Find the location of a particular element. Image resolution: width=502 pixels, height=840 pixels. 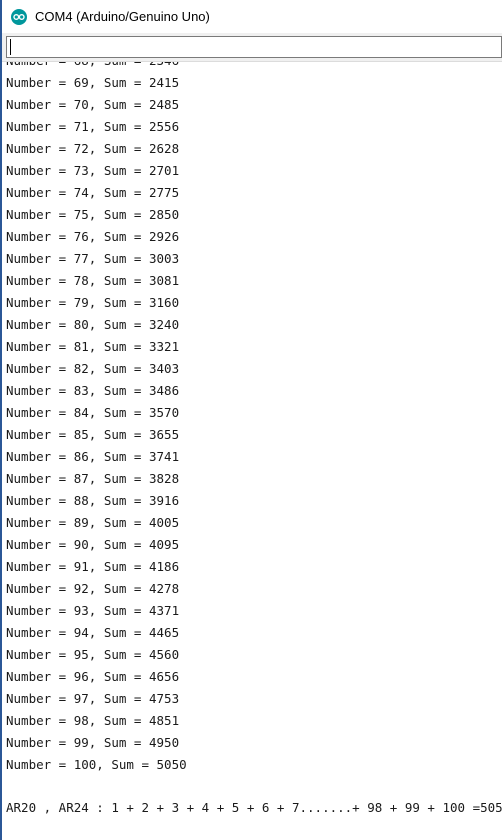

serial-output-line: Number = 80, Sum = 3240 is located at coordinates (93, 324).